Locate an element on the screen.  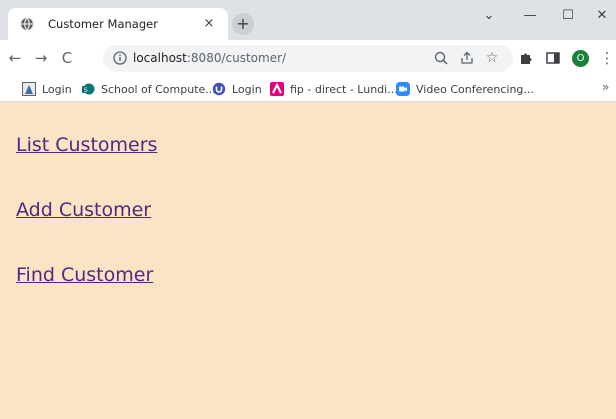
tab-search-chevron-icon: ⌄ is located at coordinates (489, 16).